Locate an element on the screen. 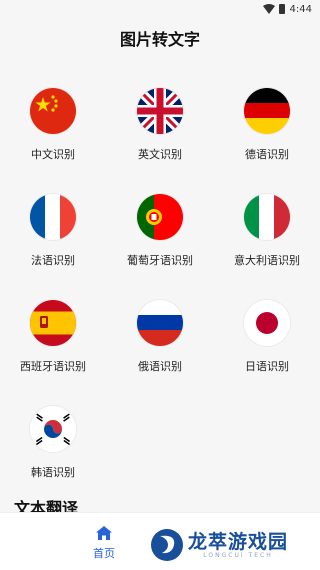 The image size is (320, 570). portugal-flag-icon is located at coordinates (160, 217).